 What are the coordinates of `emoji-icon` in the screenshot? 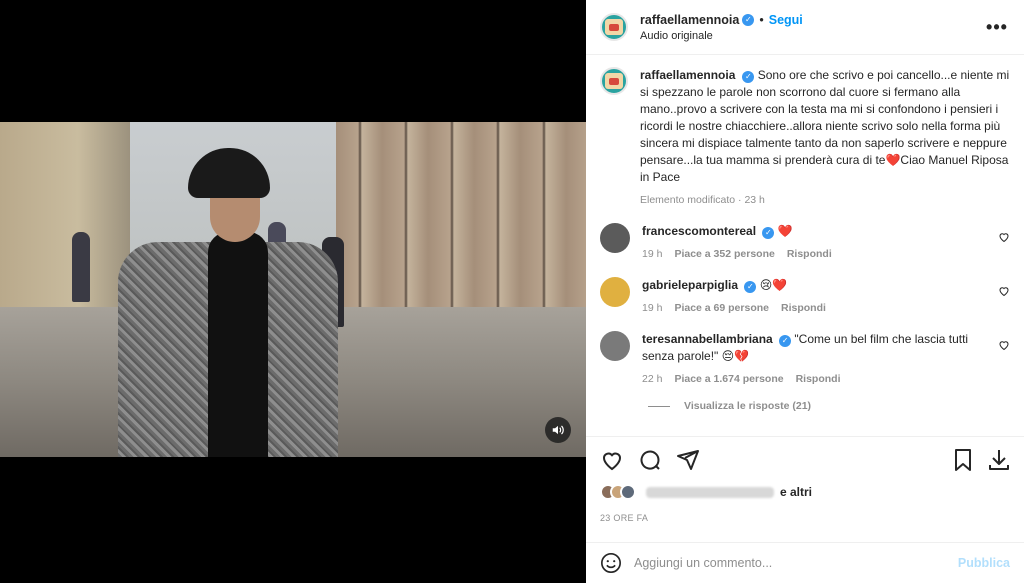 It's located at (611, 563).